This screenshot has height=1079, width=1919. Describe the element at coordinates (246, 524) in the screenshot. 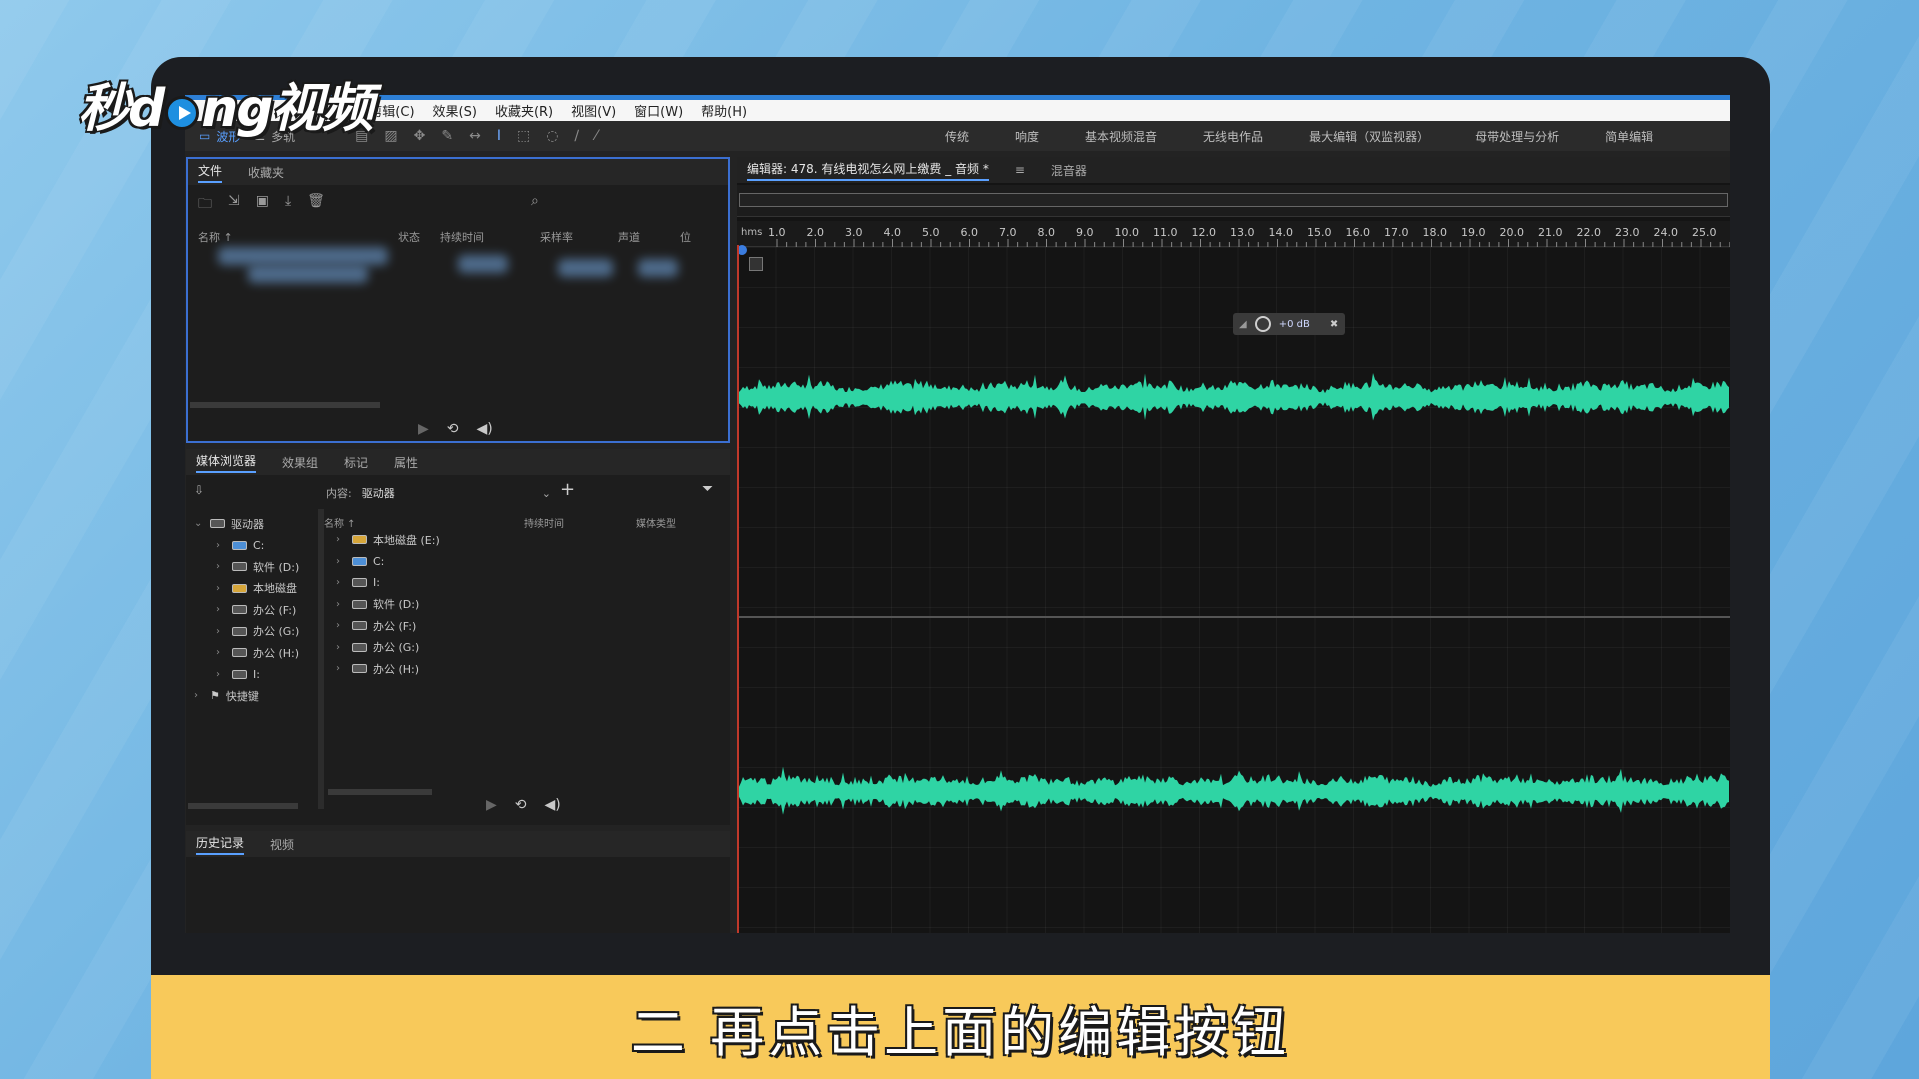

I see `tree-item-drives: ⌄ 驱动器` at that location.